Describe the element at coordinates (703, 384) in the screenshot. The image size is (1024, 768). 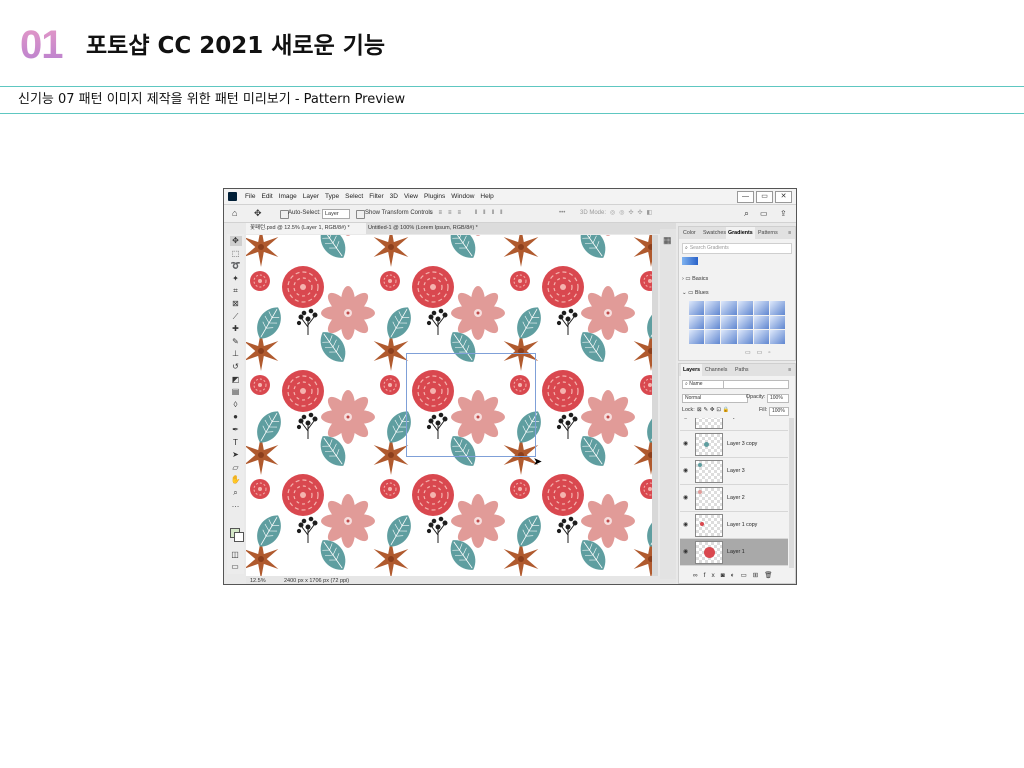
I see `layer-filter-dropdown: ⌕ Name` at that location.